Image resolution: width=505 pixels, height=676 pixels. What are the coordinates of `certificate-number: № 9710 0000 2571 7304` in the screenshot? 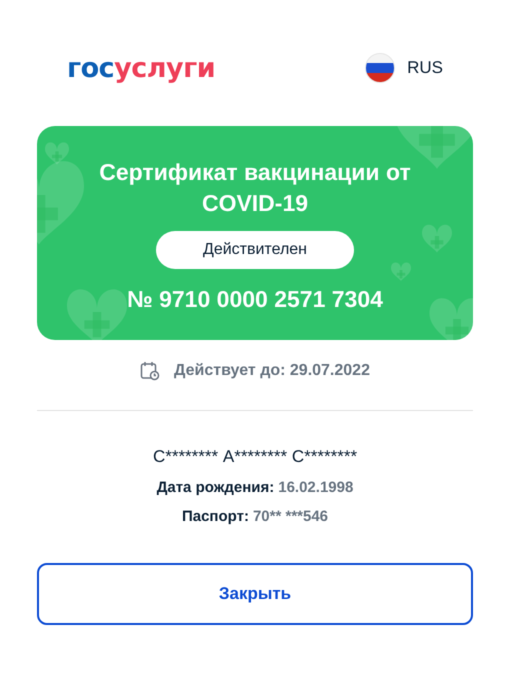 It's located at (255, 299).